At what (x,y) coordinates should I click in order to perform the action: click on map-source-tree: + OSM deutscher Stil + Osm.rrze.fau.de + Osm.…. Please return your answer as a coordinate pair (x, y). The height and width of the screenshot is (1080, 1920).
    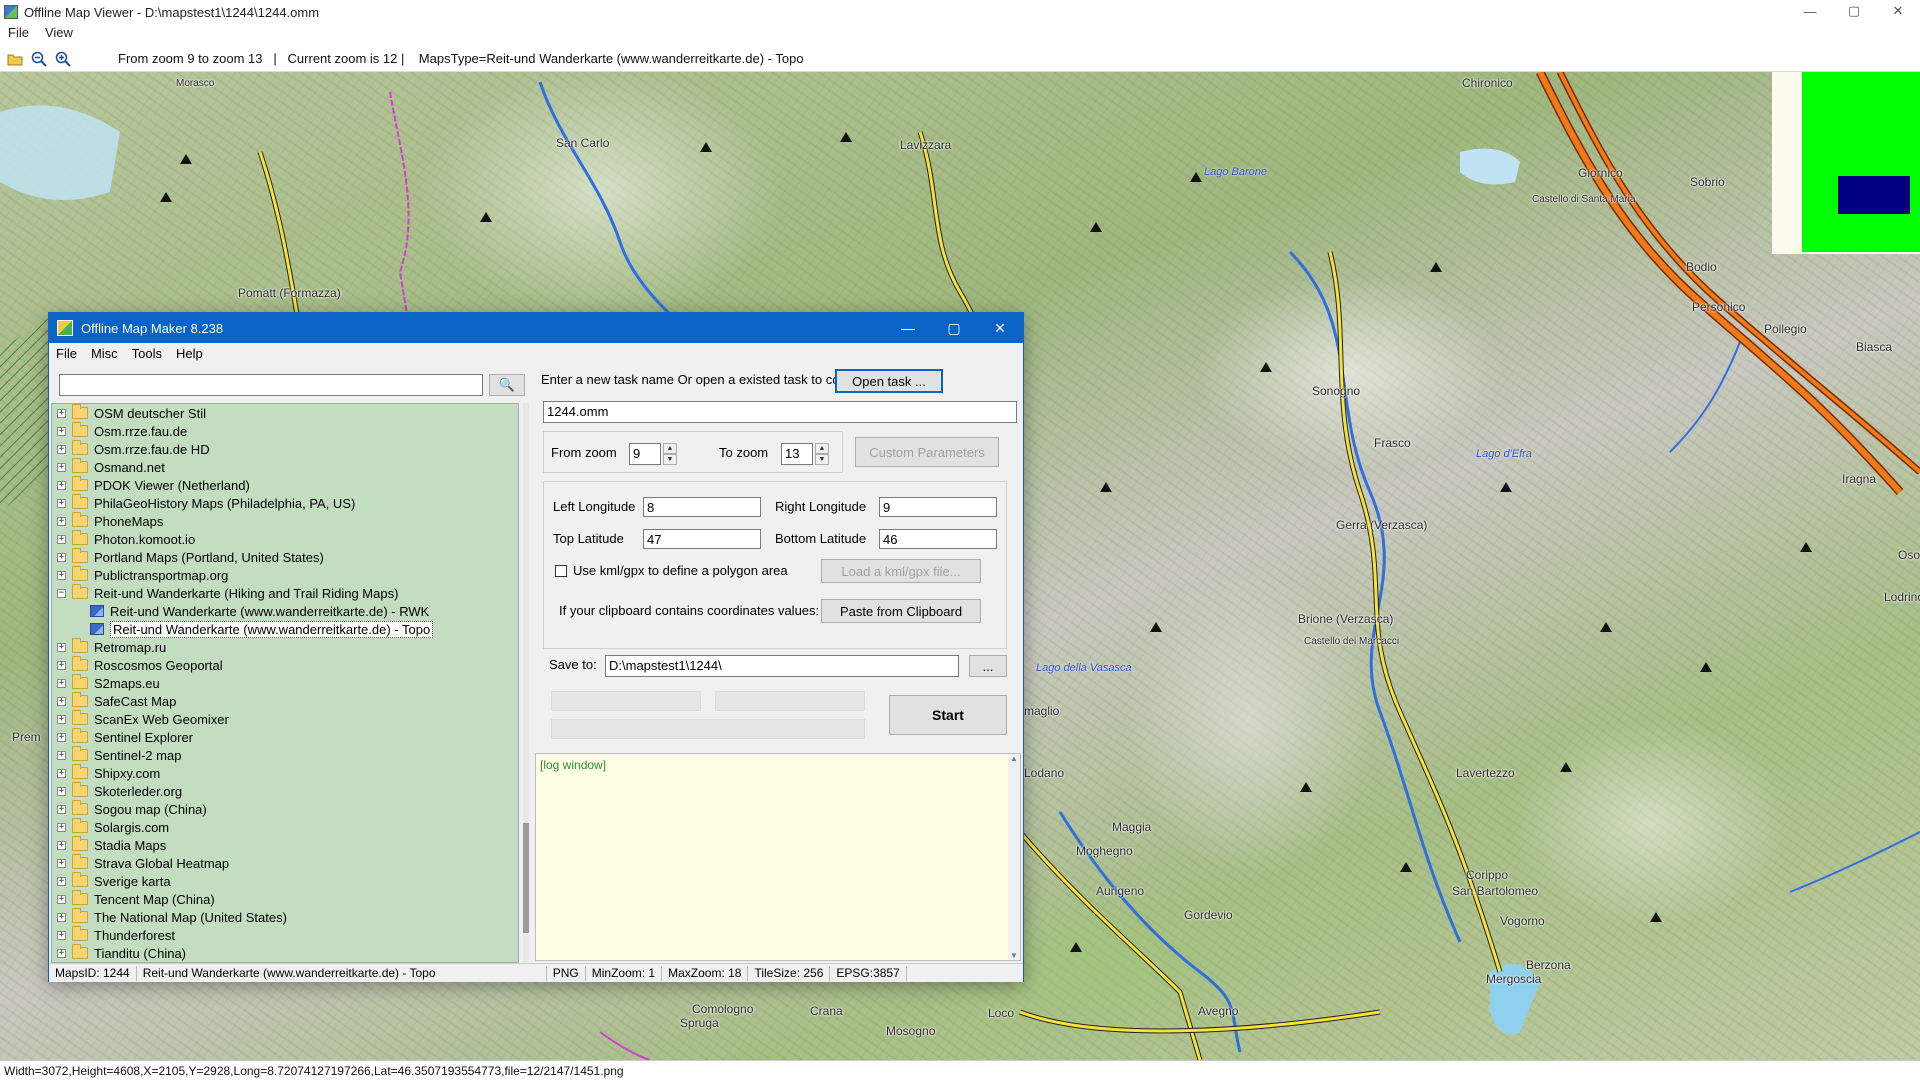
    Looking at the image, I should click on (285, 683).